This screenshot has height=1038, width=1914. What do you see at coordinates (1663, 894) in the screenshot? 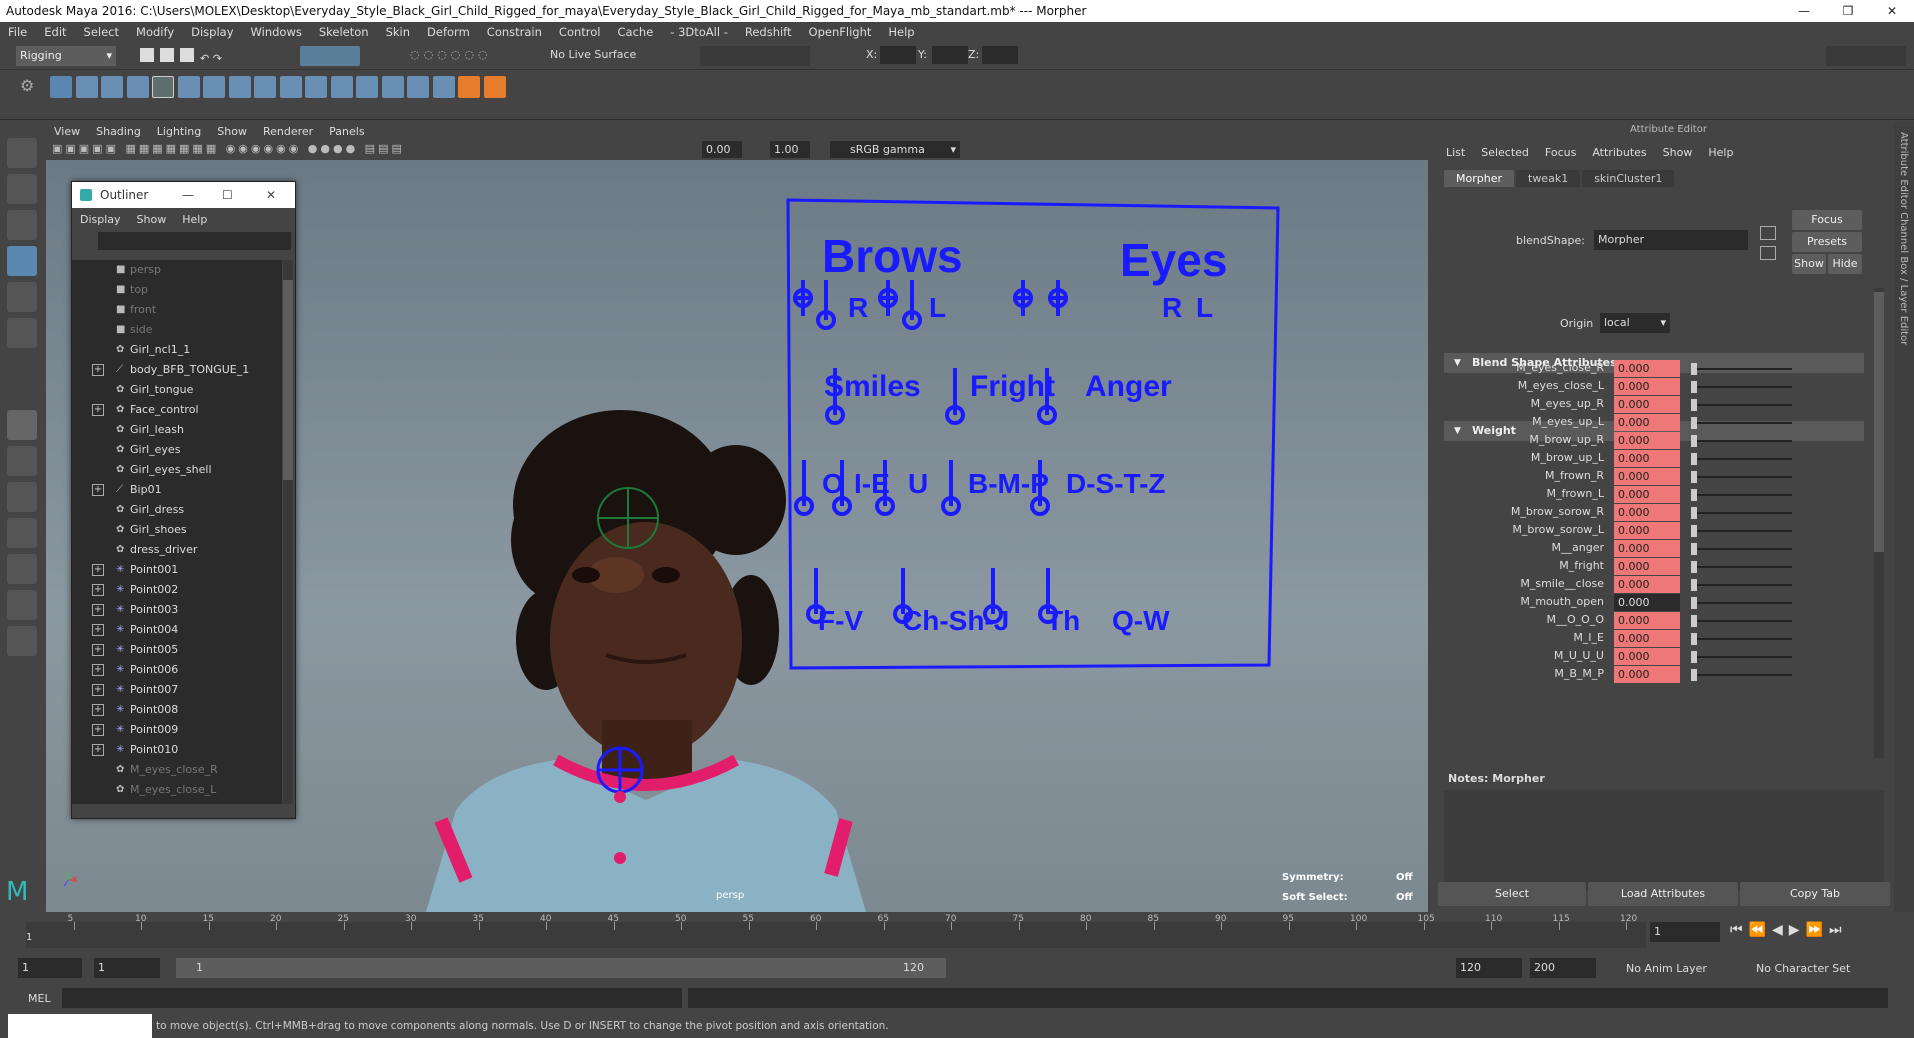
I see `load-attributes-button: Load Attributes` at bounding box center [1663, 894].